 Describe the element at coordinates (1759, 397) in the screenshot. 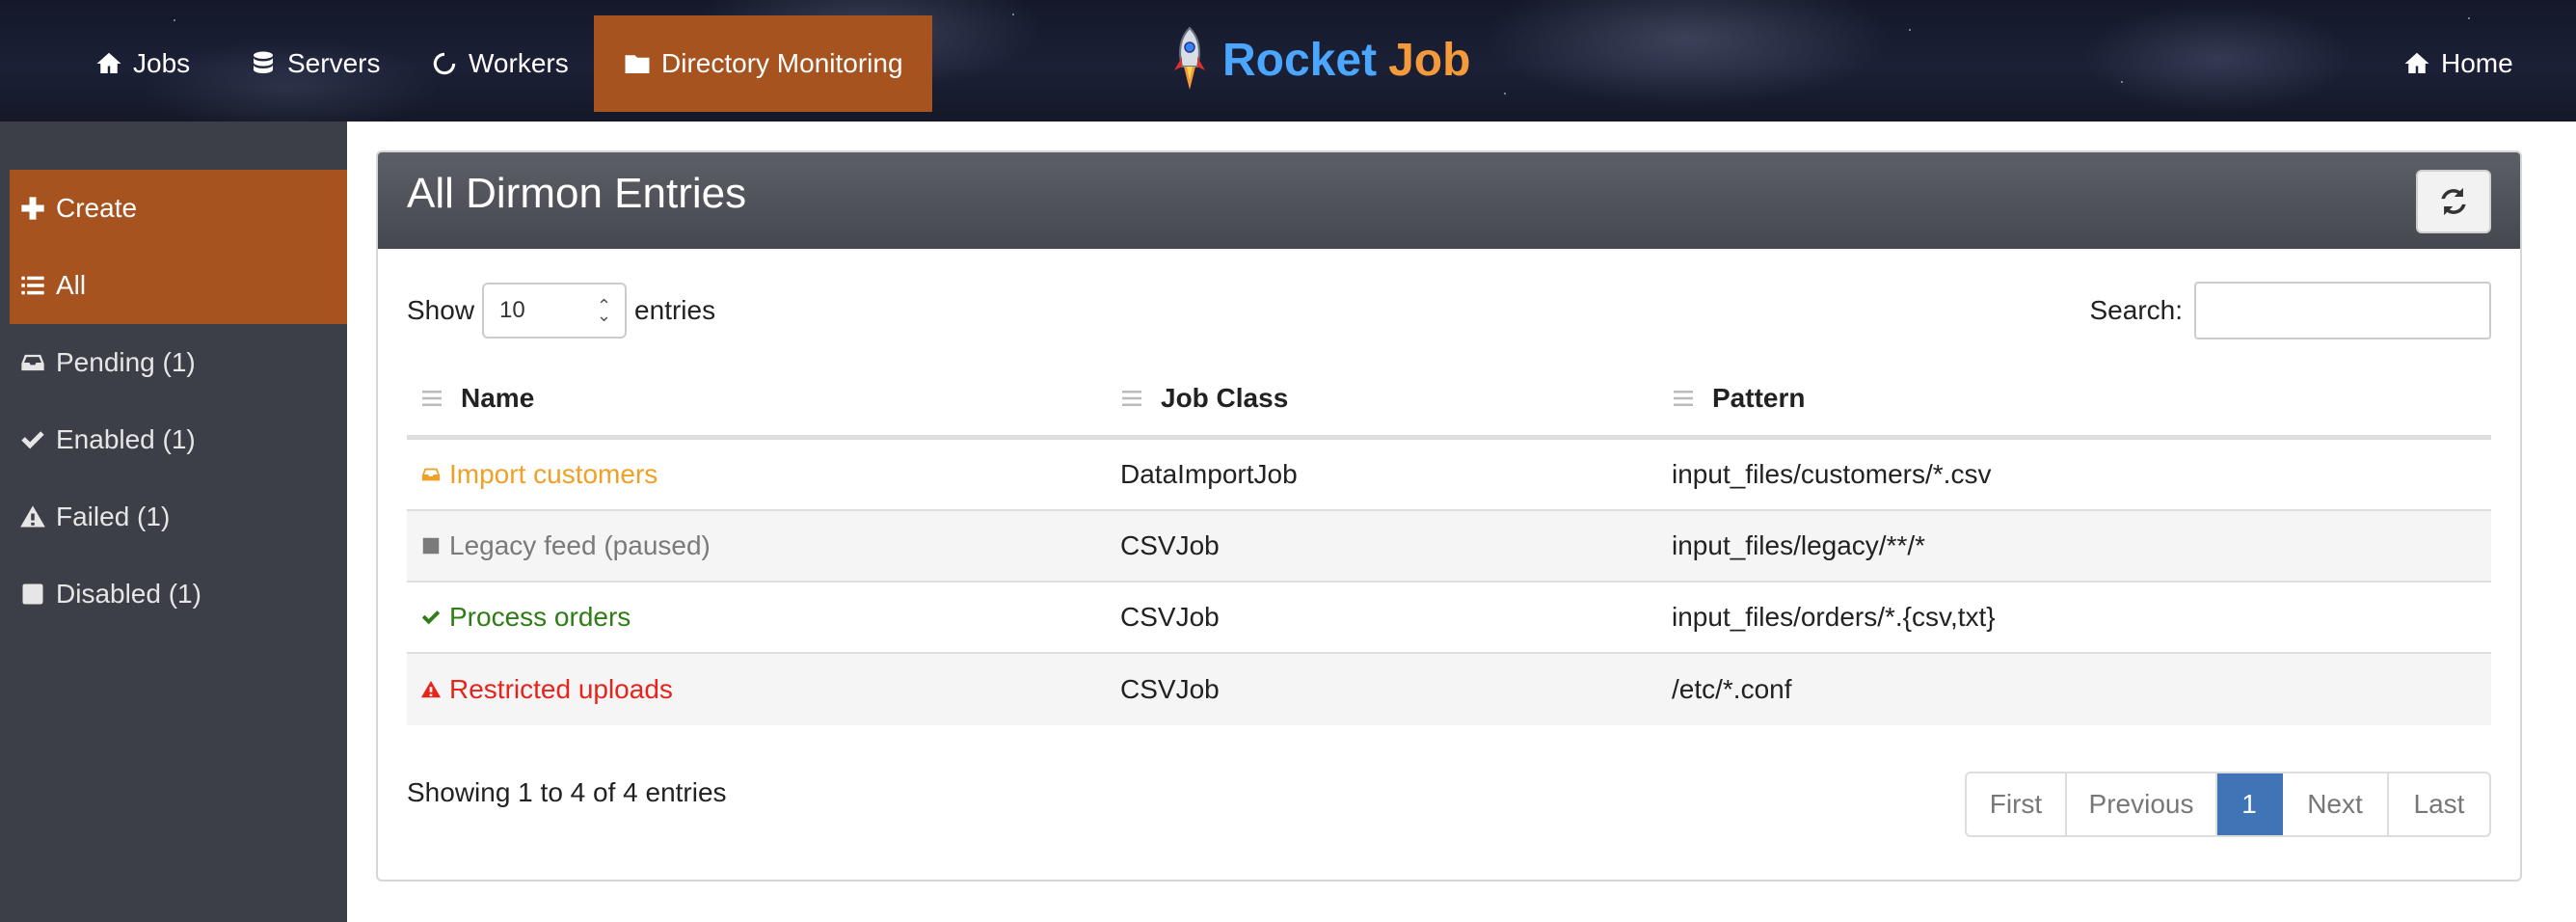

I see `column-header-label: Pattern` at that location.